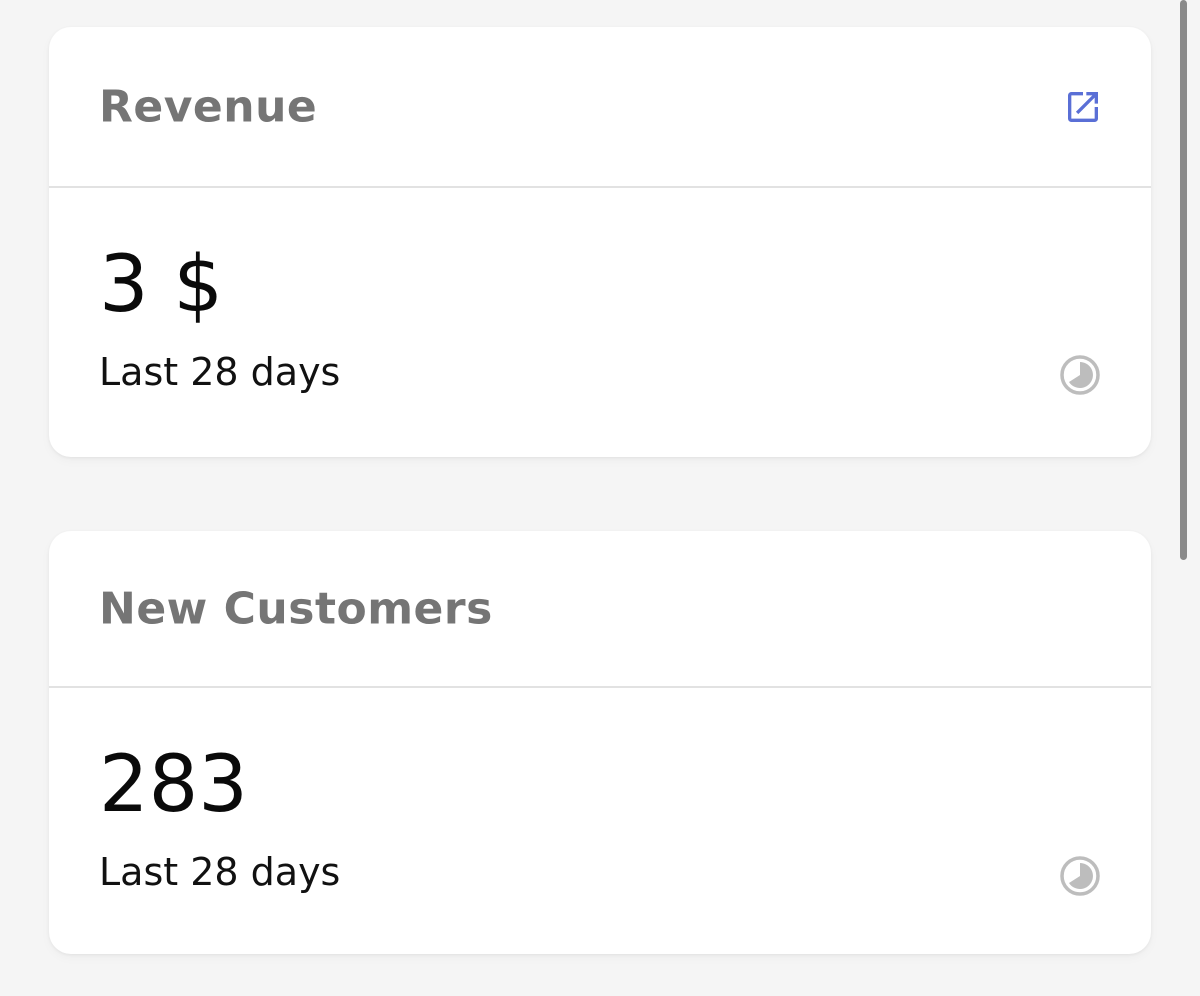 The width and height of the screenshot is (1200, 996). I want to click on metric-value: 283, so click(173, 785).